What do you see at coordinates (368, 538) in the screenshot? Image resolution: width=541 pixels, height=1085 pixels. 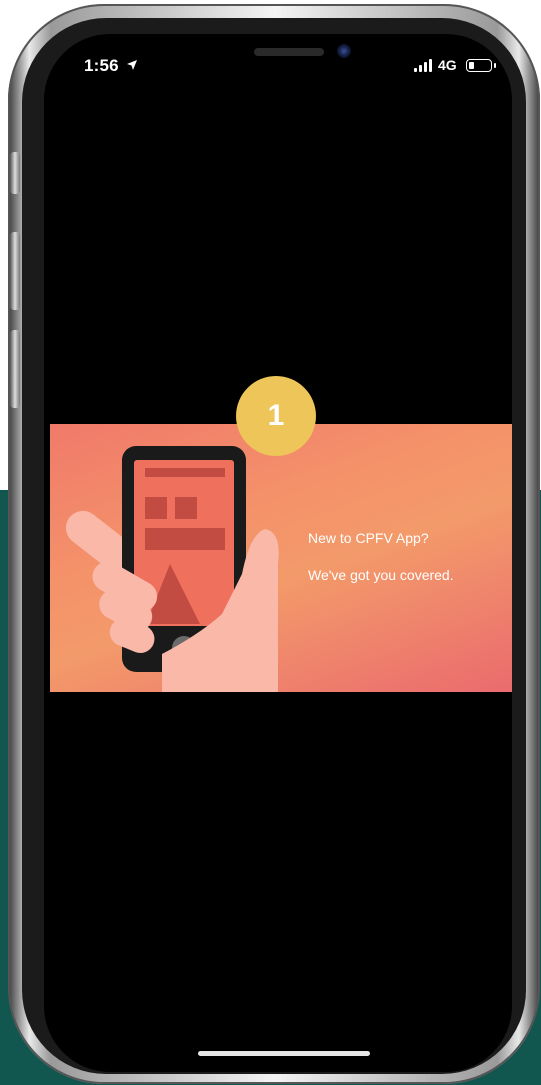 I see `banner-headline: New to CPFV App?` at bounding box center [368, 538].